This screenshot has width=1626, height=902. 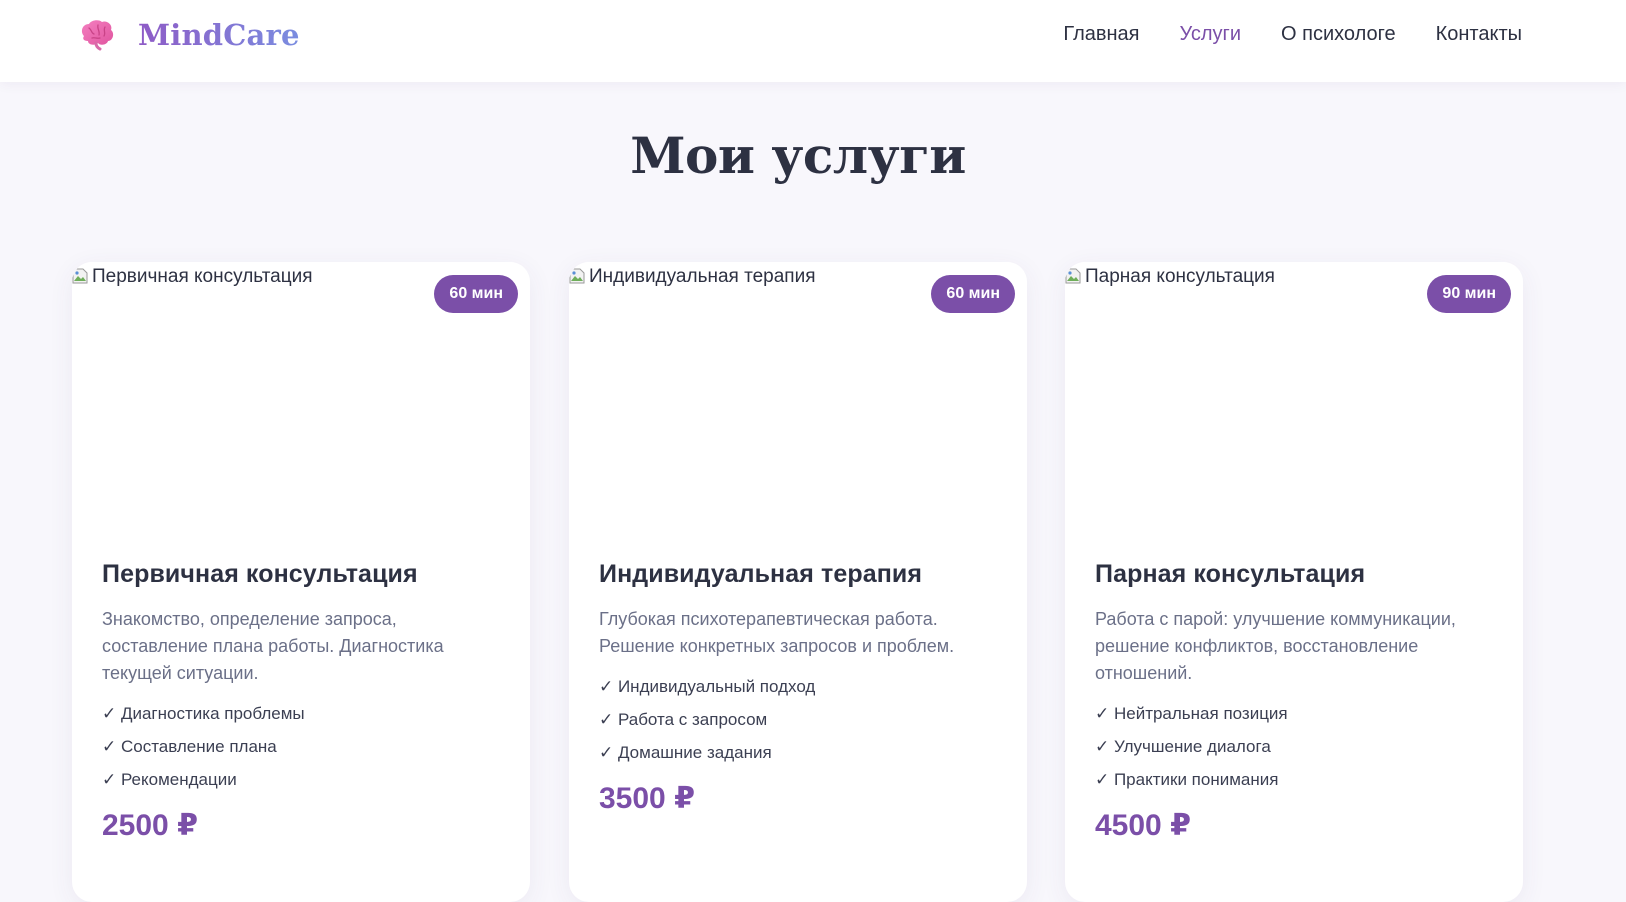 I want to click on image-alt-text: Индивидуальная терапия, so click(x=702, y=276).